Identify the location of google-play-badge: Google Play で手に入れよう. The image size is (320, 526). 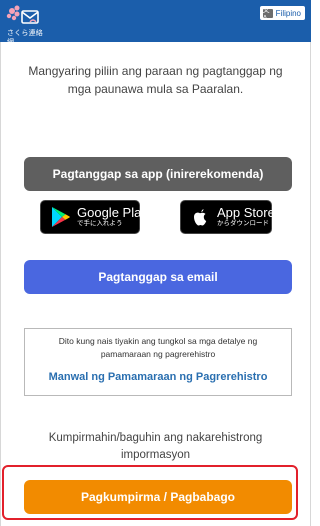
(94, 217).